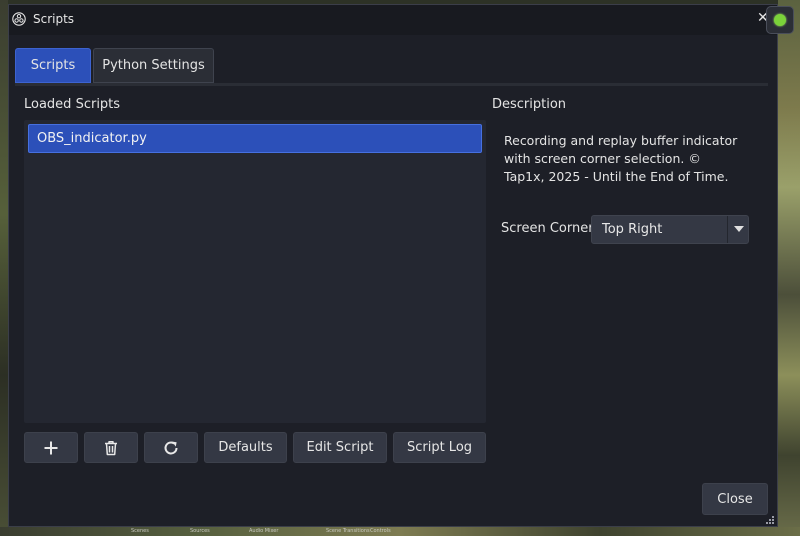  I want to click on desktop-background-bottom, so click(400, 531).